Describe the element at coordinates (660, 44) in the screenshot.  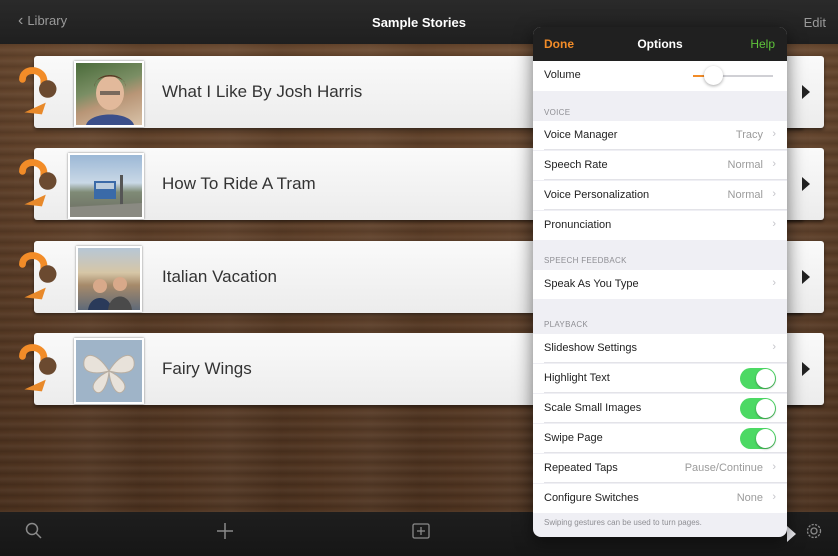
I see `popover-header: Done Options Help` at that location.